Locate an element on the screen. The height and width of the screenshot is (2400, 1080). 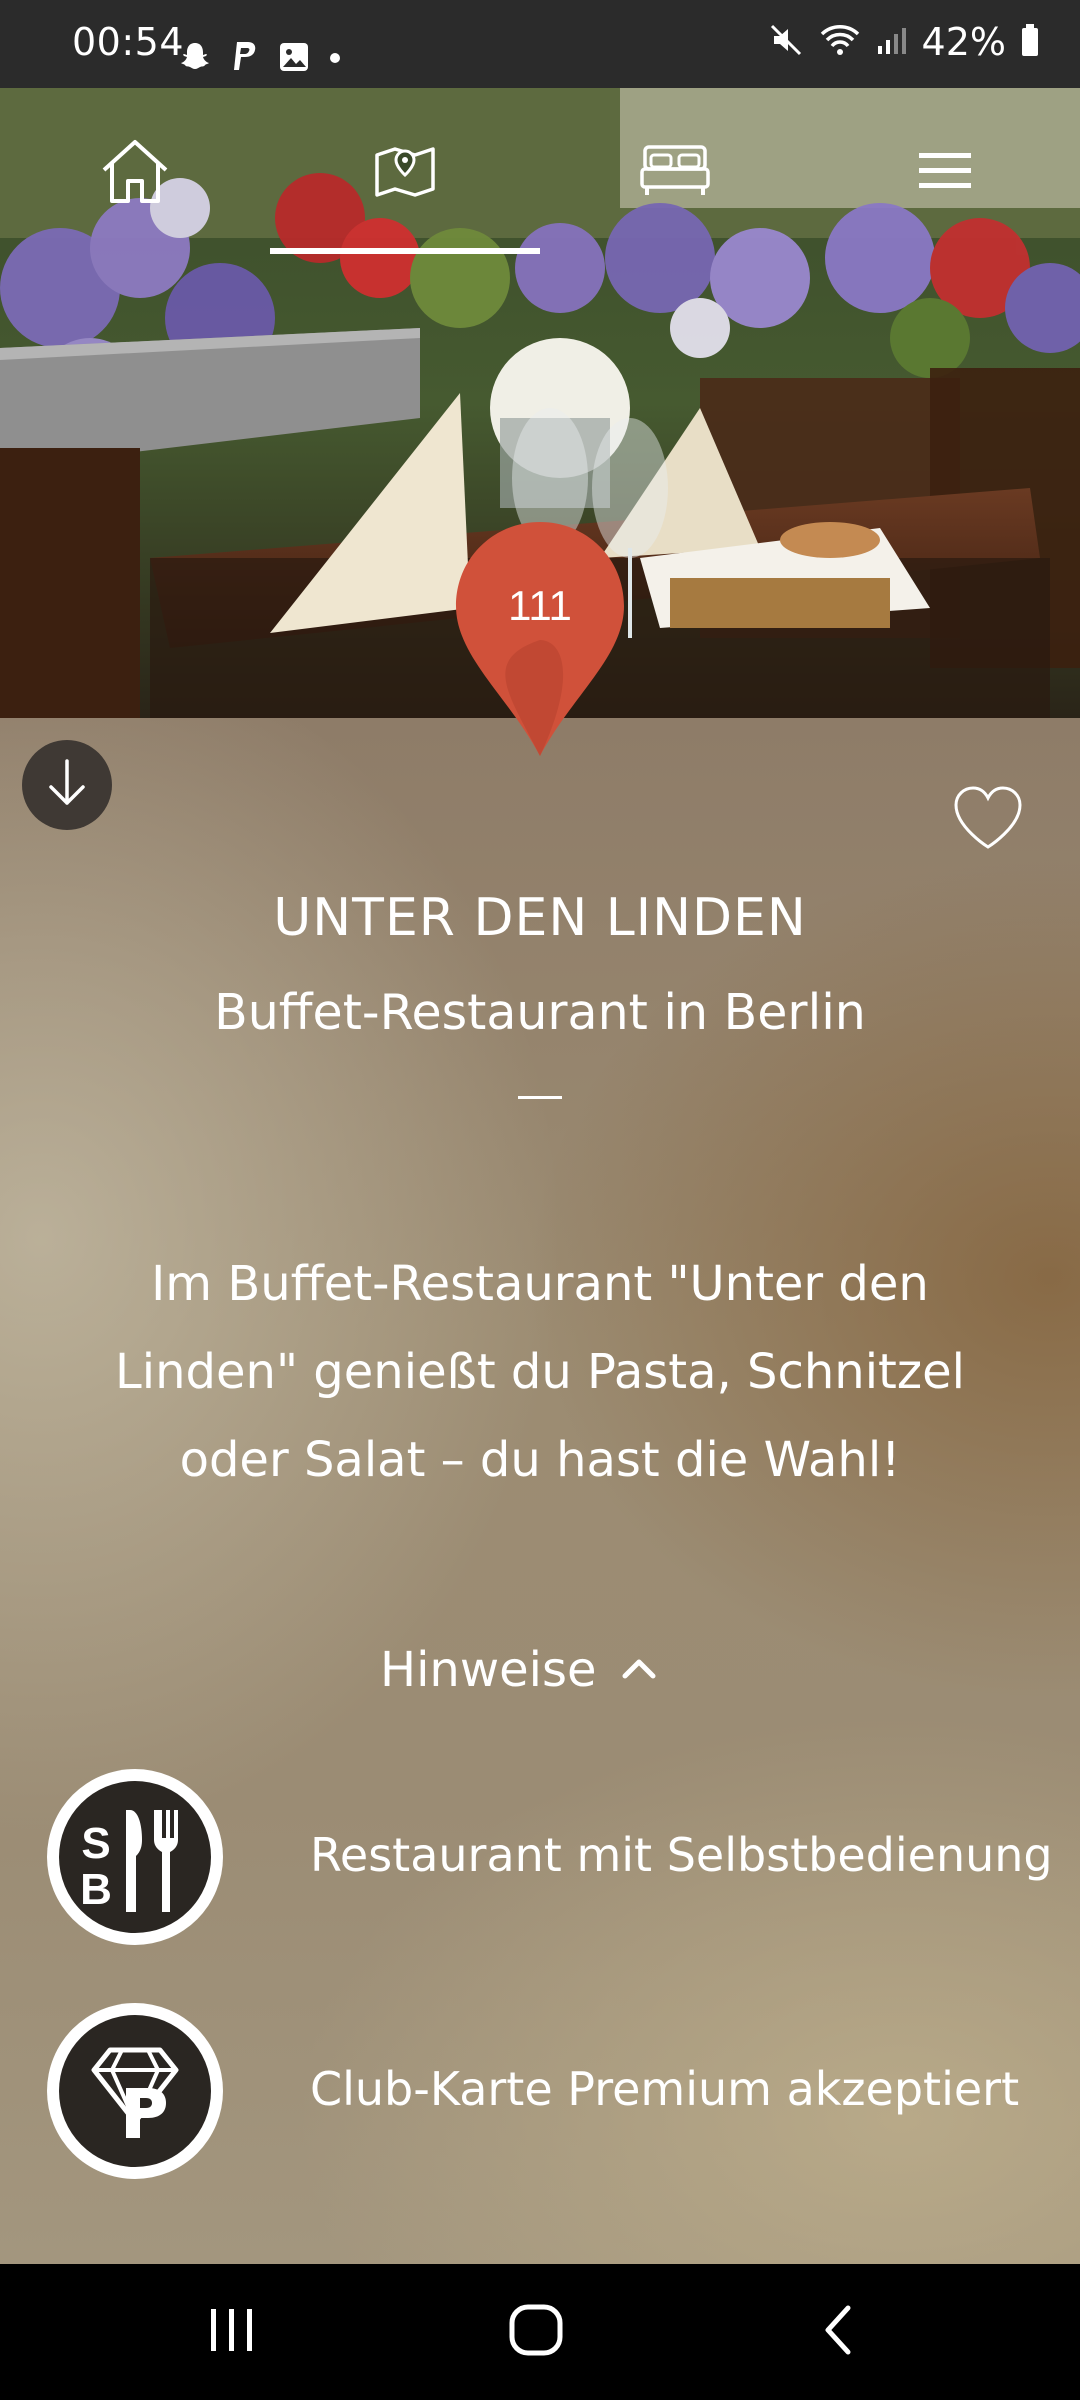
location-pin: 111 is located at coordinates (540, 640).